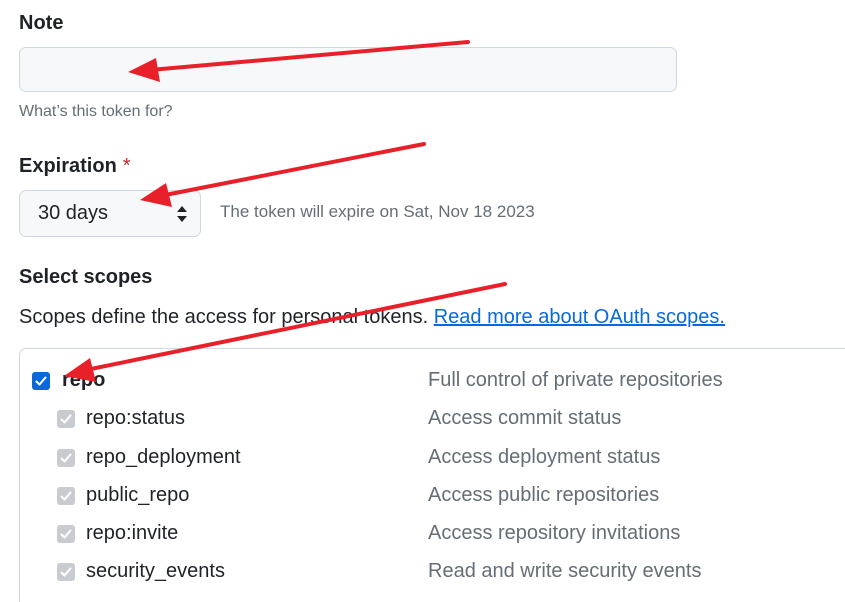 This screenshot has width=845, height=602. I want to click on note-hint: What’s this token for?, so click(96, 111).